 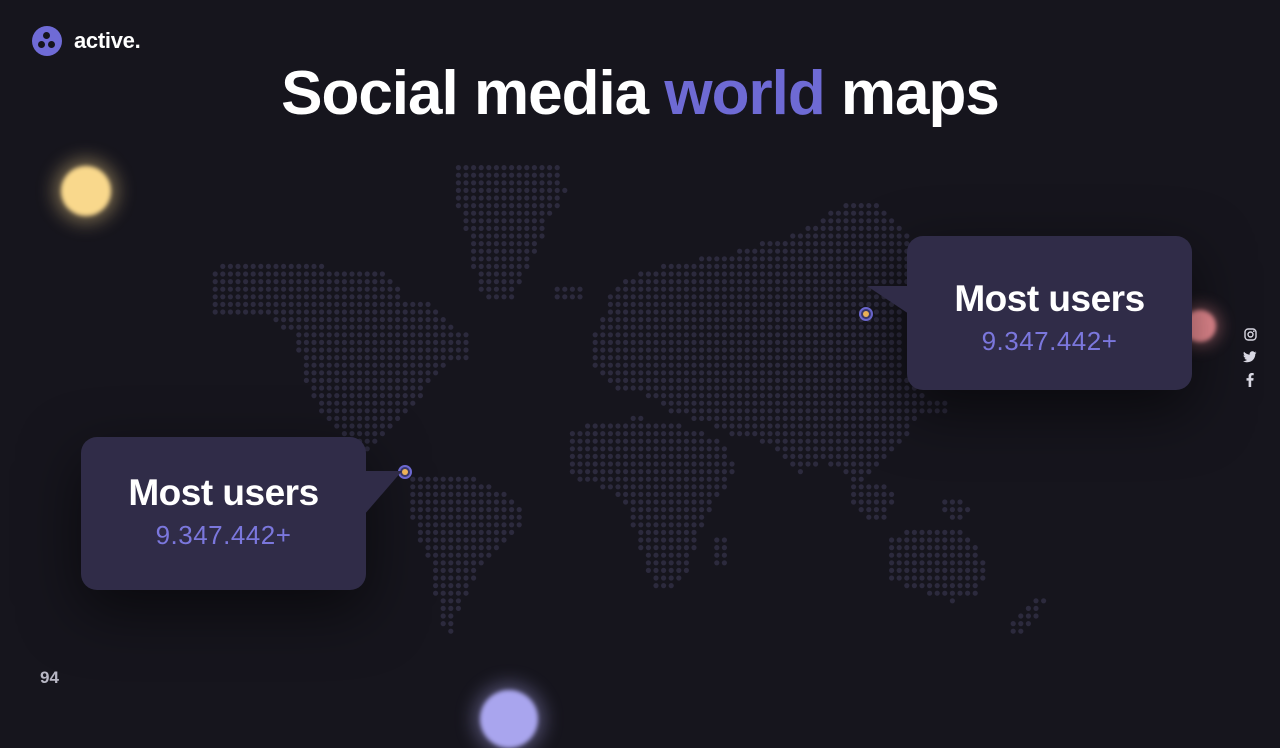 I want to click on callout-value: 9.347.442+, so click(x=223, y=535).